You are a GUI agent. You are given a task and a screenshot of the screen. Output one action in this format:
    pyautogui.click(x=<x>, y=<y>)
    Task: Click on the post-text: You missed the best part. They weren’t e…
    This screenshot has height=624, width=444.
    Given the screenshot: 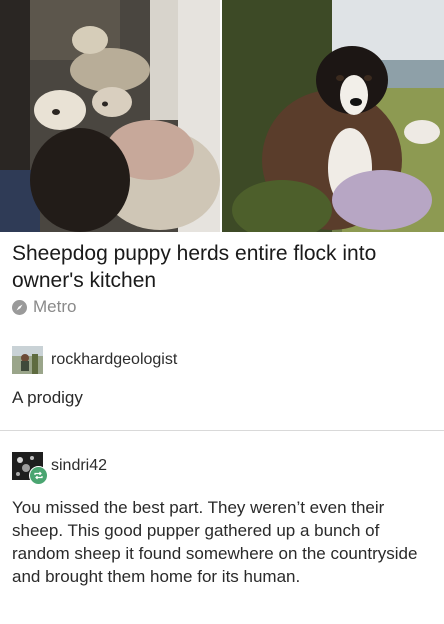 What is the action you would take?
    pyautogui.click(x=215, y=542)
    